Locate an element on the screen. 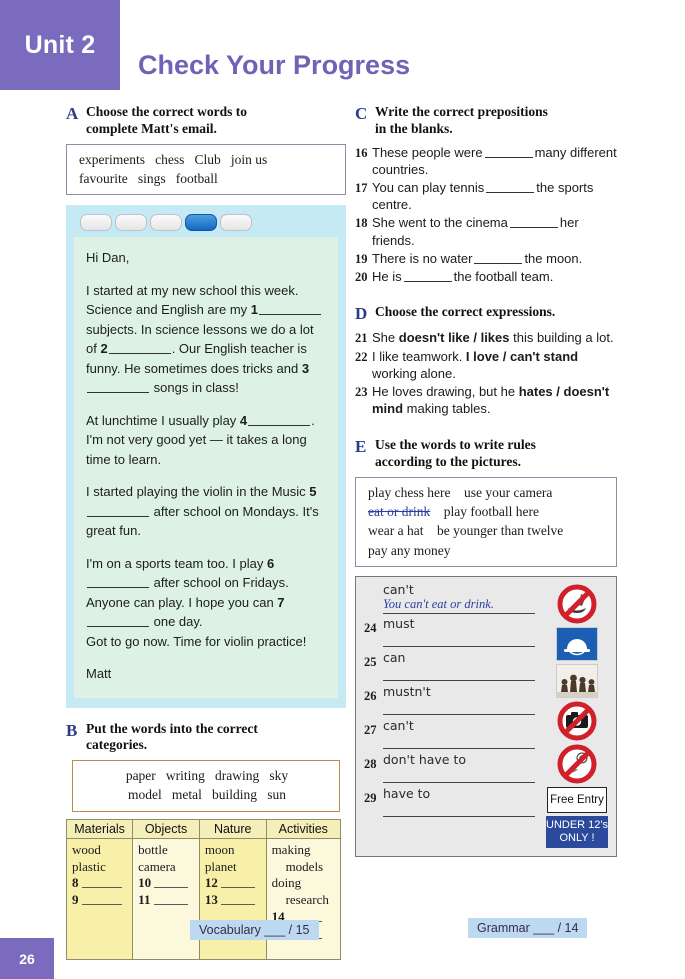 The image size is (685, 979). wordbank-word: drawing is located at coordinates (237, 776).